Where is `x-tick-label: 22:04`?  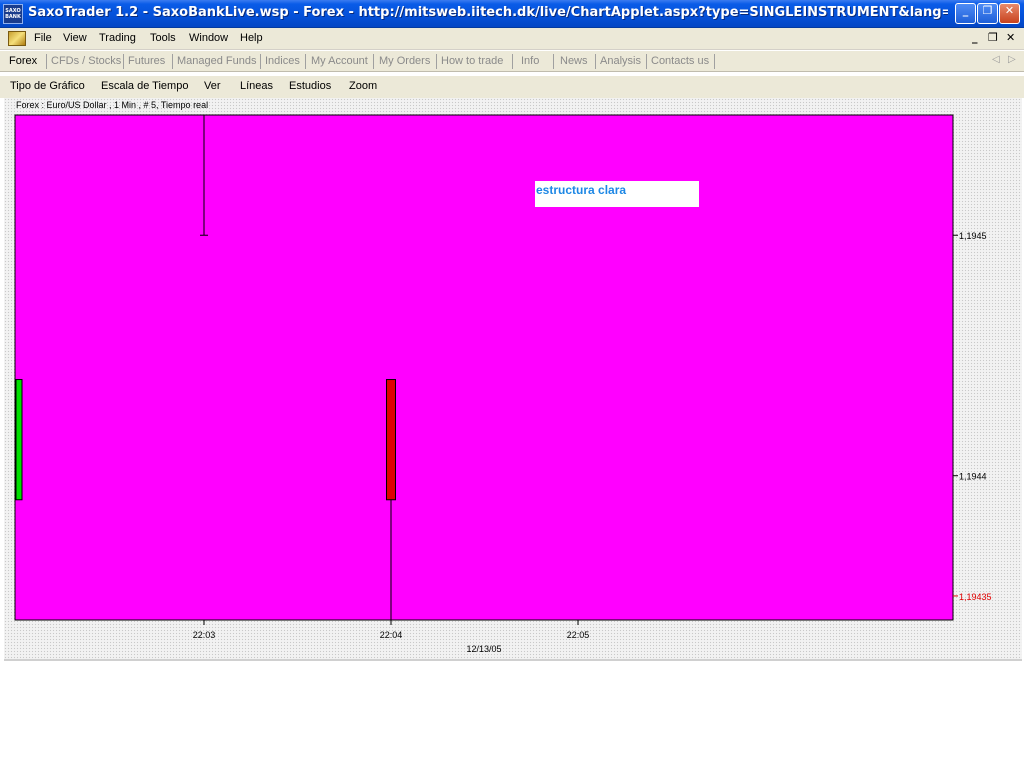
x-tick-label: 22:04 is located at coordinates (391, 635).